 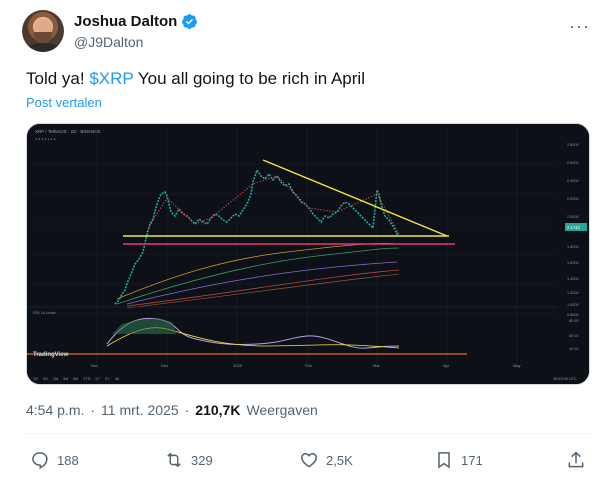 What do you see at coordinates (97, 379) in the screenshot?
I see `svg-text: 1Y` at bounding box center [97, 379].